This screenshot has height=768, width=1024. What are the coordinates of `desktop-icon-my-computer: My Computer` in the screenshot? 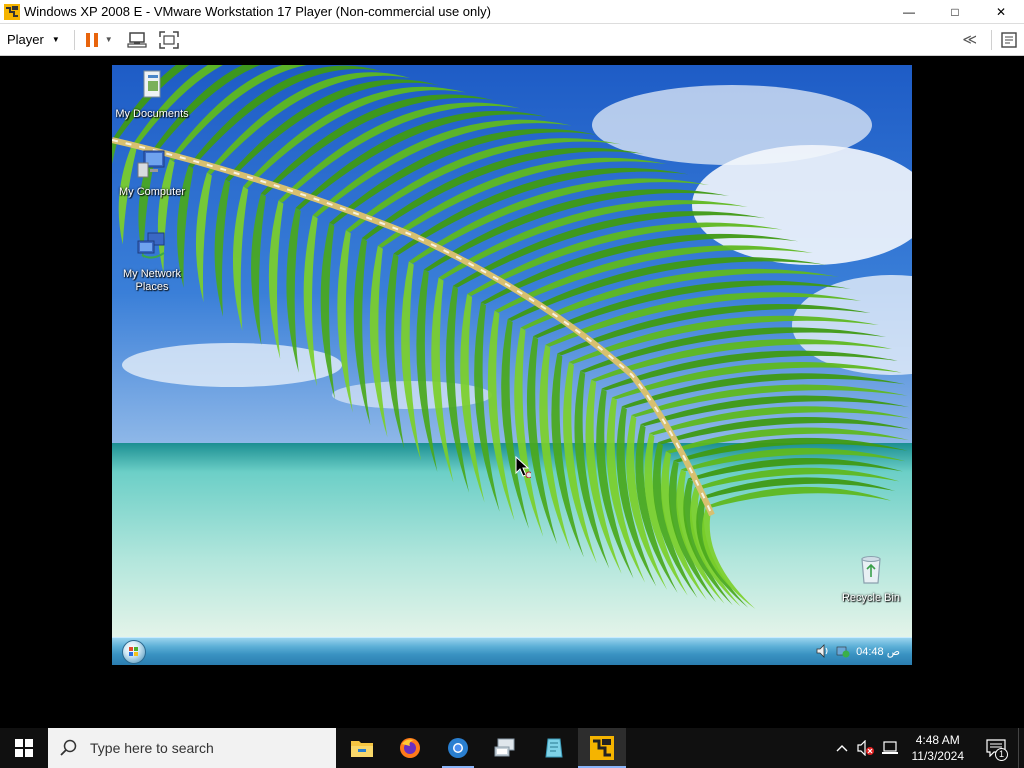 It's located at (152, 174).